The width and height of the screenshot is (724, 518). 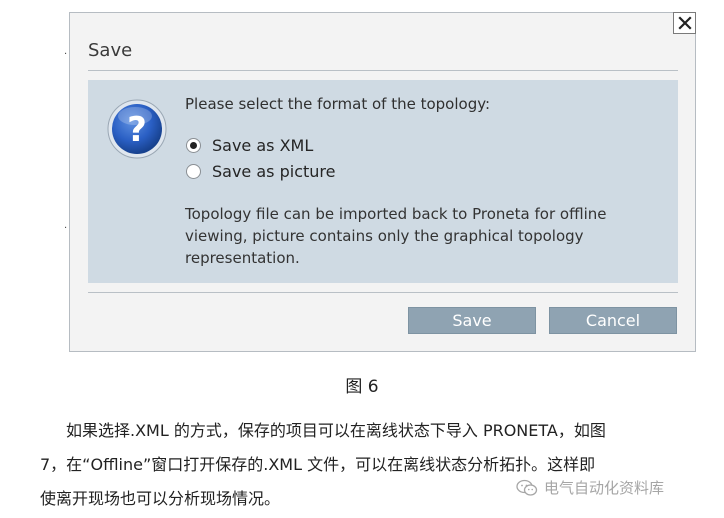 I want to click on save-button: Save, so click(x=472, y=320).